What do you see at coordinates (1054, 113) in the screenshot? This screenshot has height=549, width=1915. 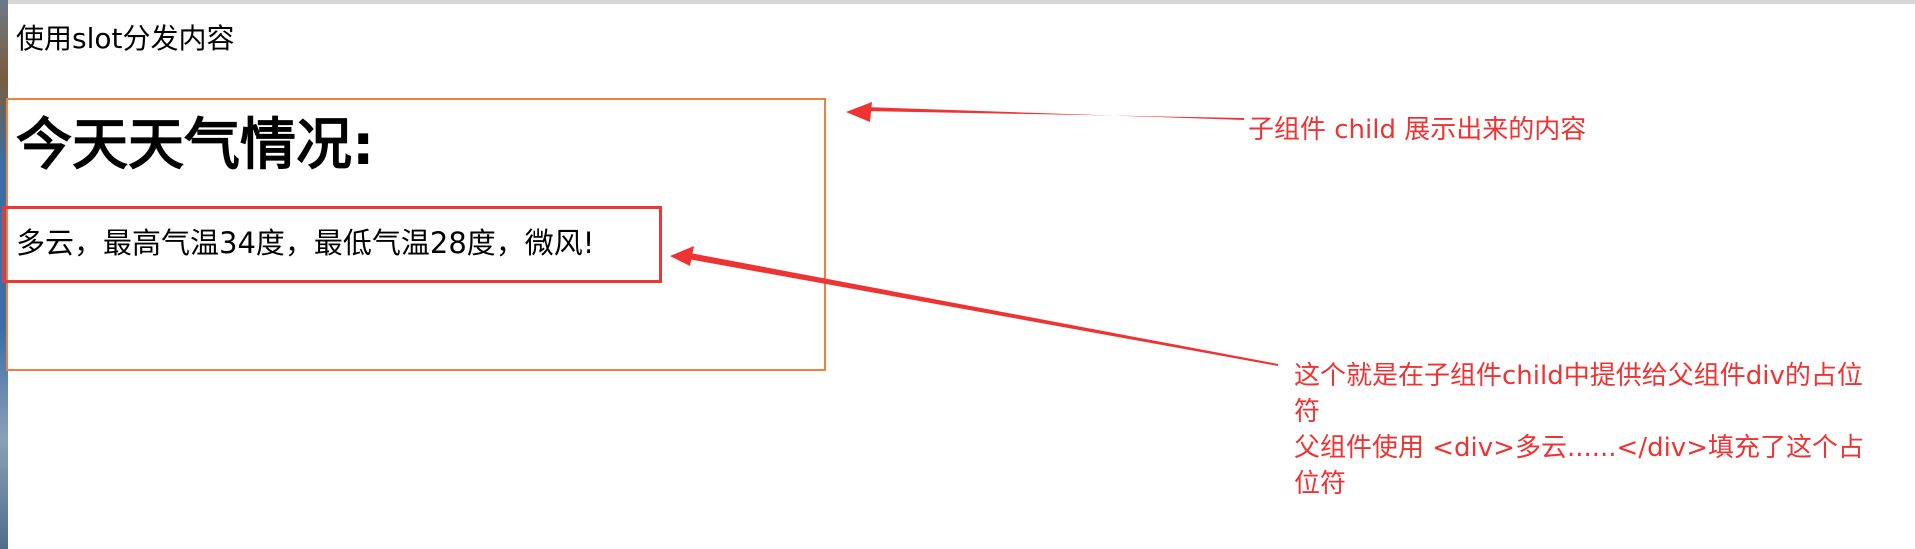 I see `child-annotation-arrow` at bounding box center [1054, 113].